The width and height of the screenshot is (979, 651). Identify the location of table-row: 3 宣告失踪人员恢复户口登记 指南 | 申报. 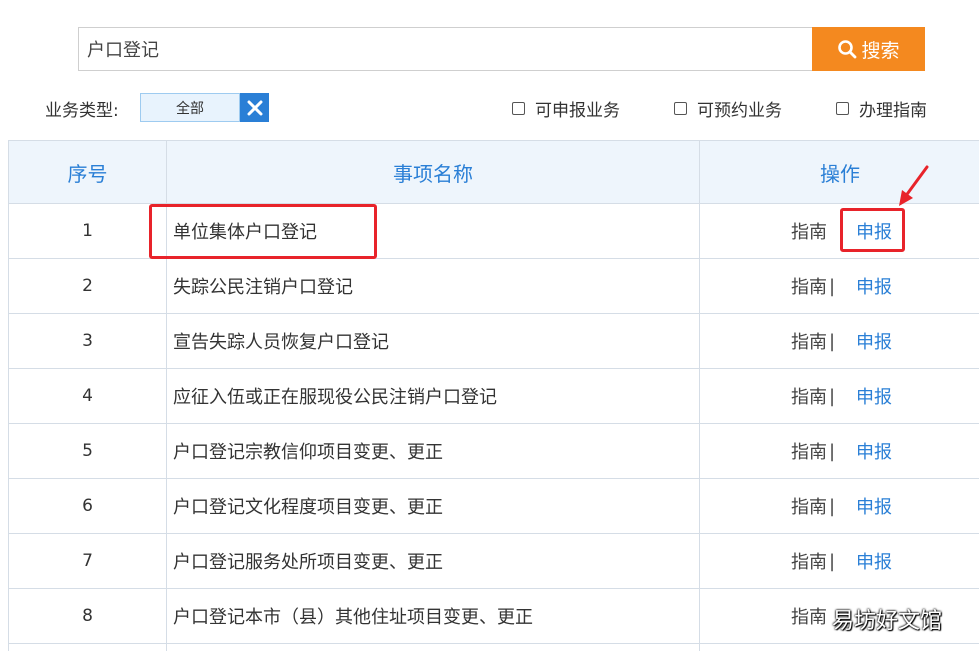
(494, 341).